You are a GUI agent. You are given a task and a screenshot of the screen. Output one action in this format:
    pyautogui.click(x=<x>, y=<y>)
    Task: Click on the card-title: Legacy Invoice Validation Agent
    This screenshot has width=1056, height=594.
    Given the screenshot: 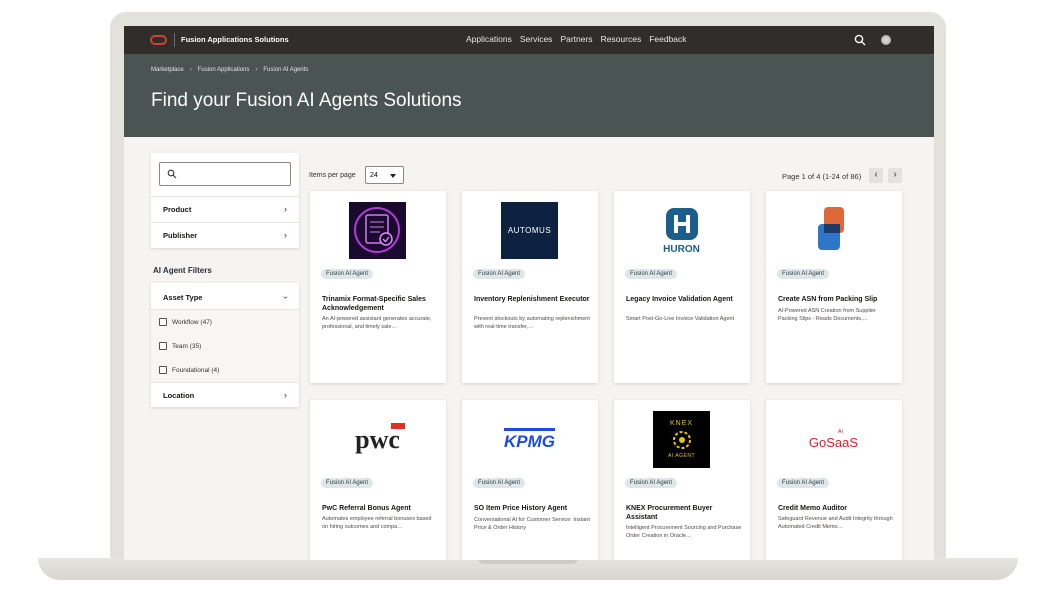 What is the action you would take?
    pyautogui.click(x=684, y=299)
    